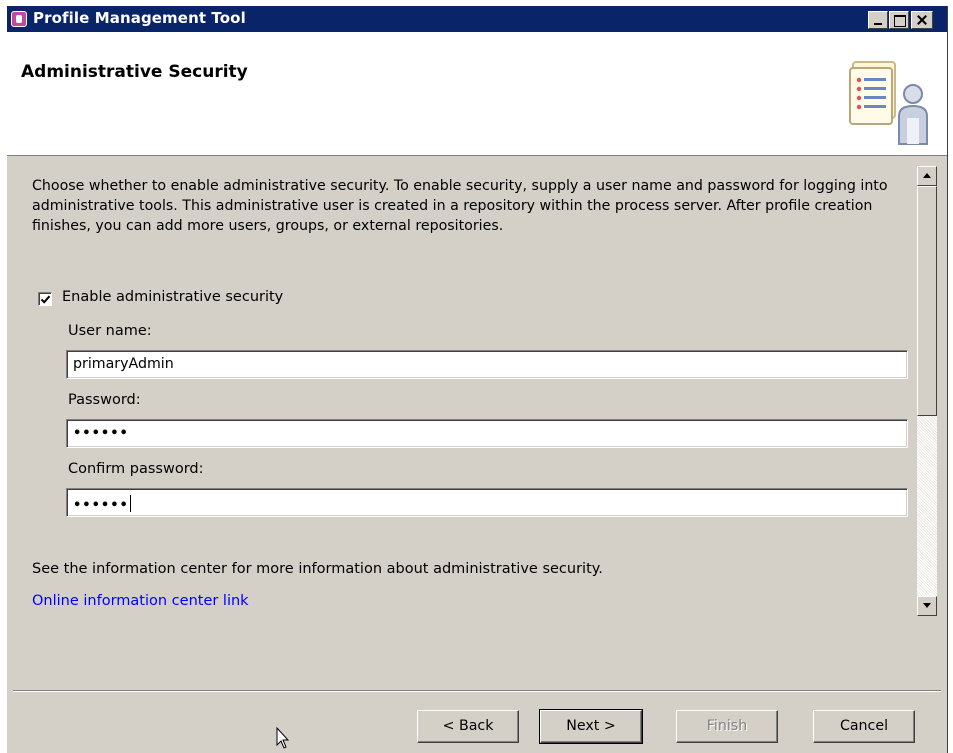 Image resolution: width=953 pixels, height=753 pixels. Describe the element at coordinates (487, 433) in the screenshot. I see `password-field: ••••••` at that location.